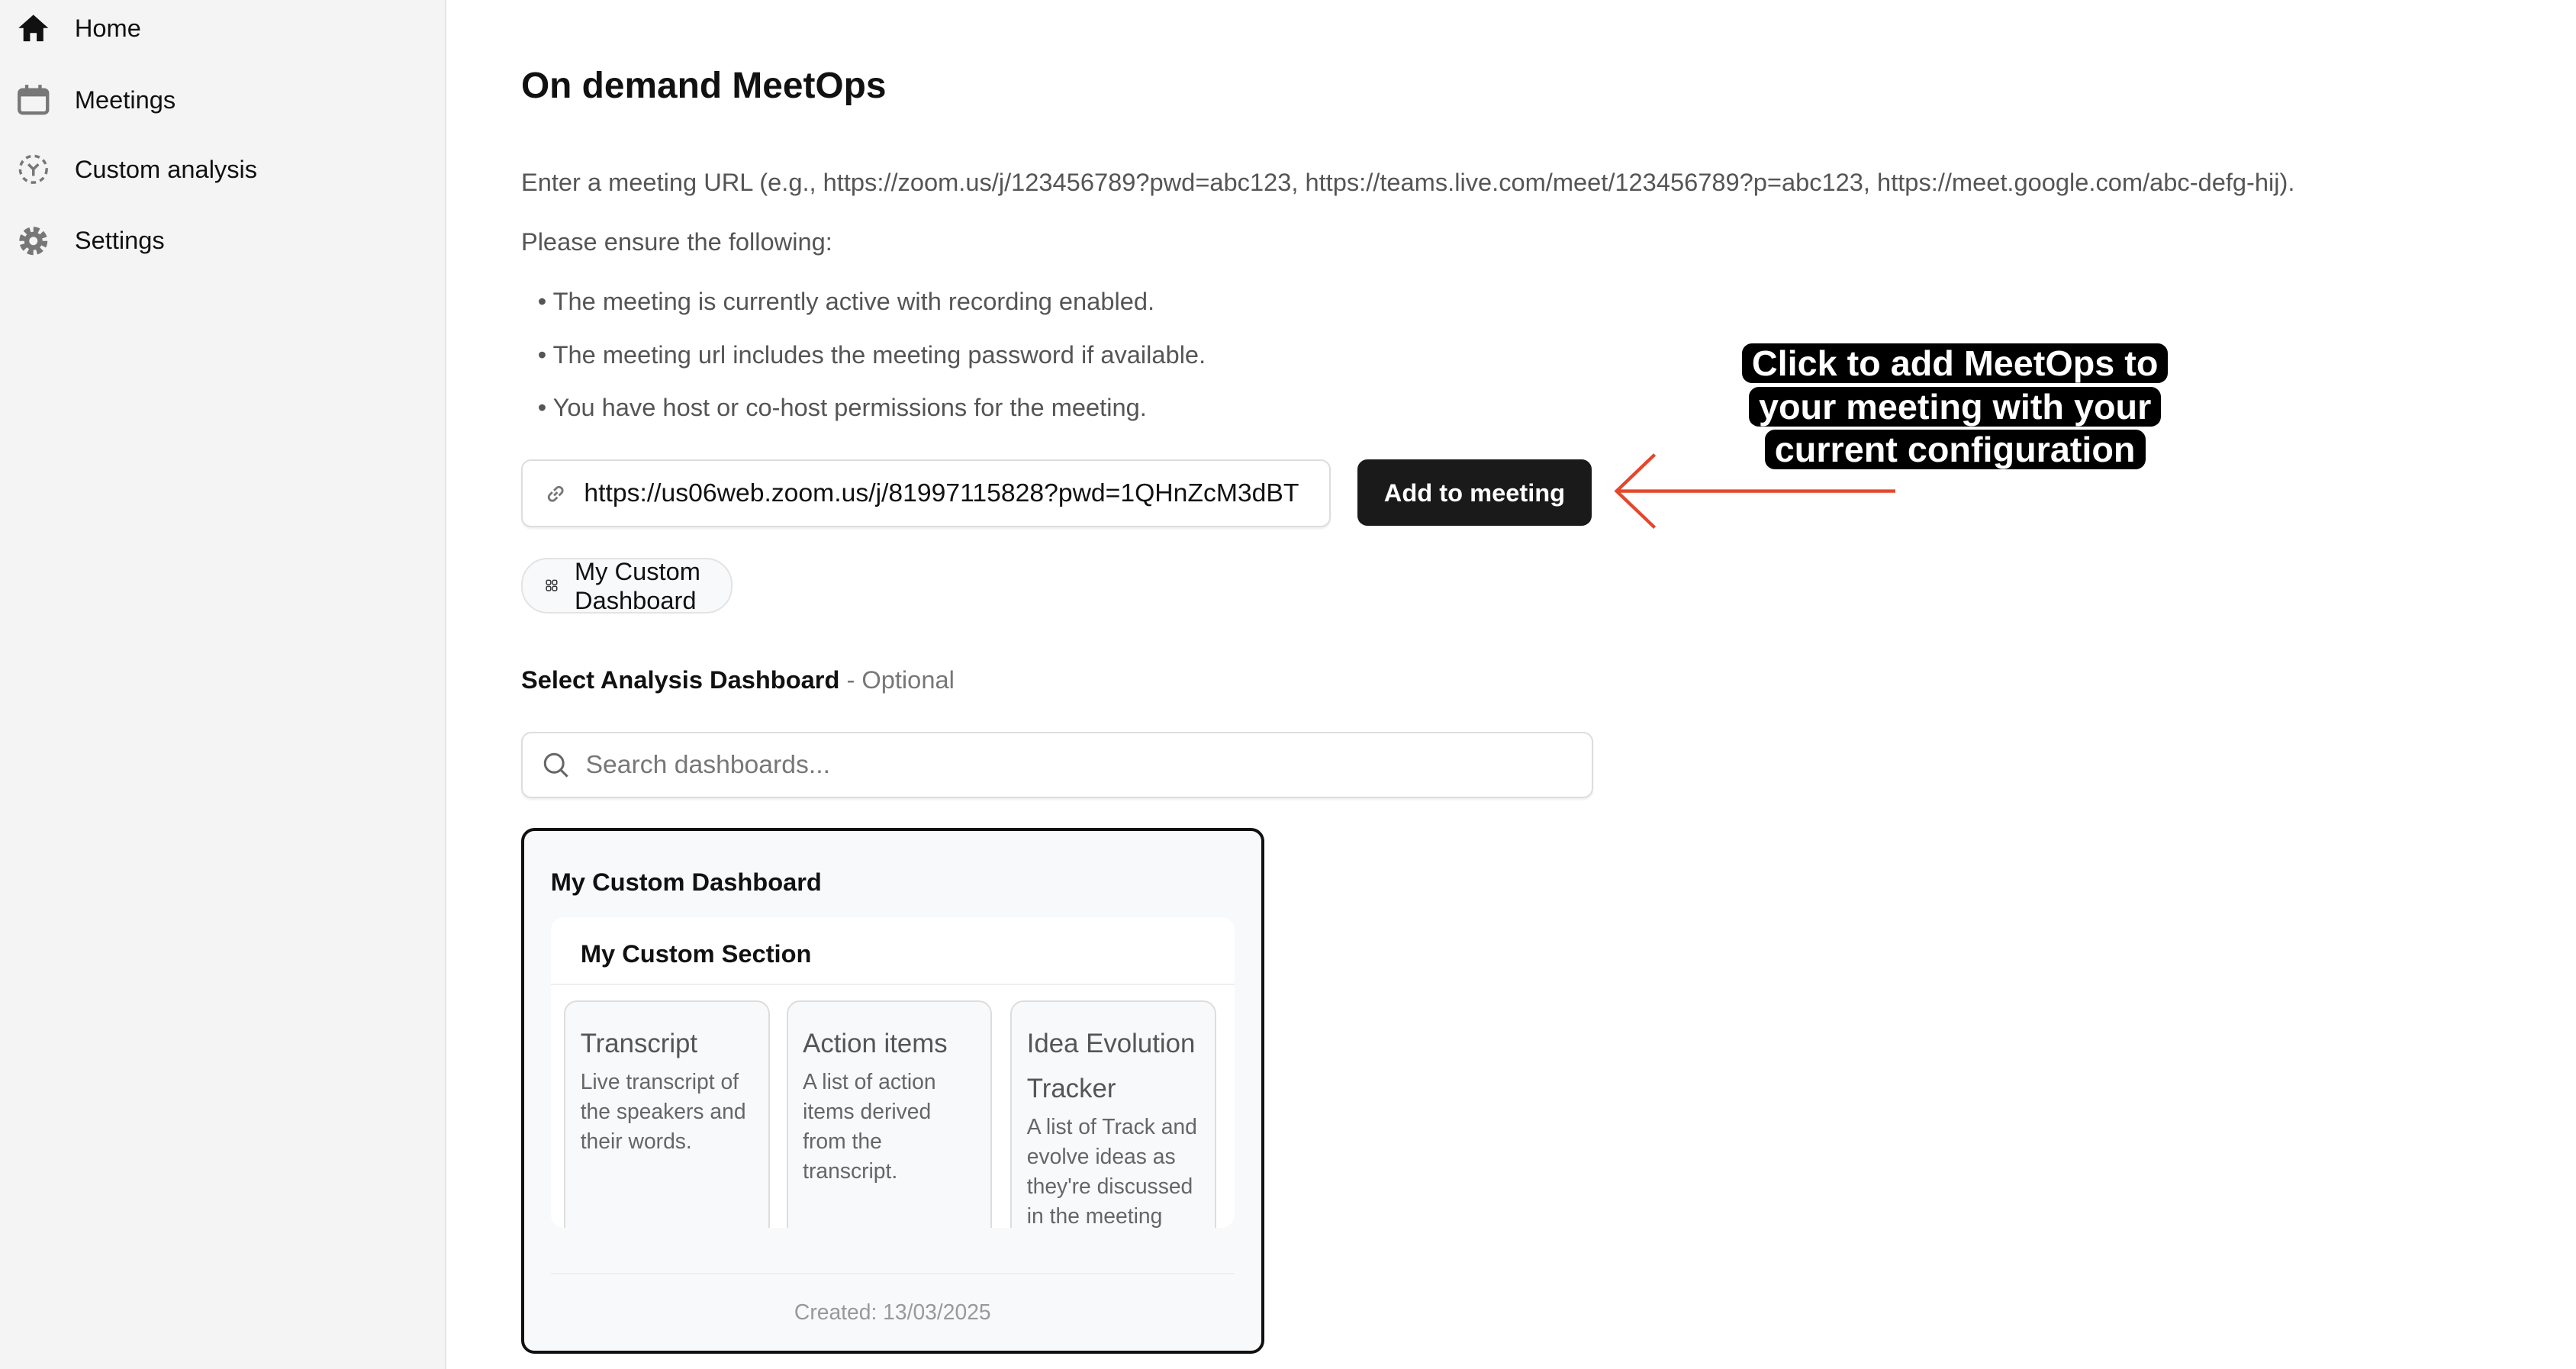 This screenshot has width=2576, height=1369. I want to click on select-dashboard-label: Select Analysis Dashboard - Optional, so click(738, 679).